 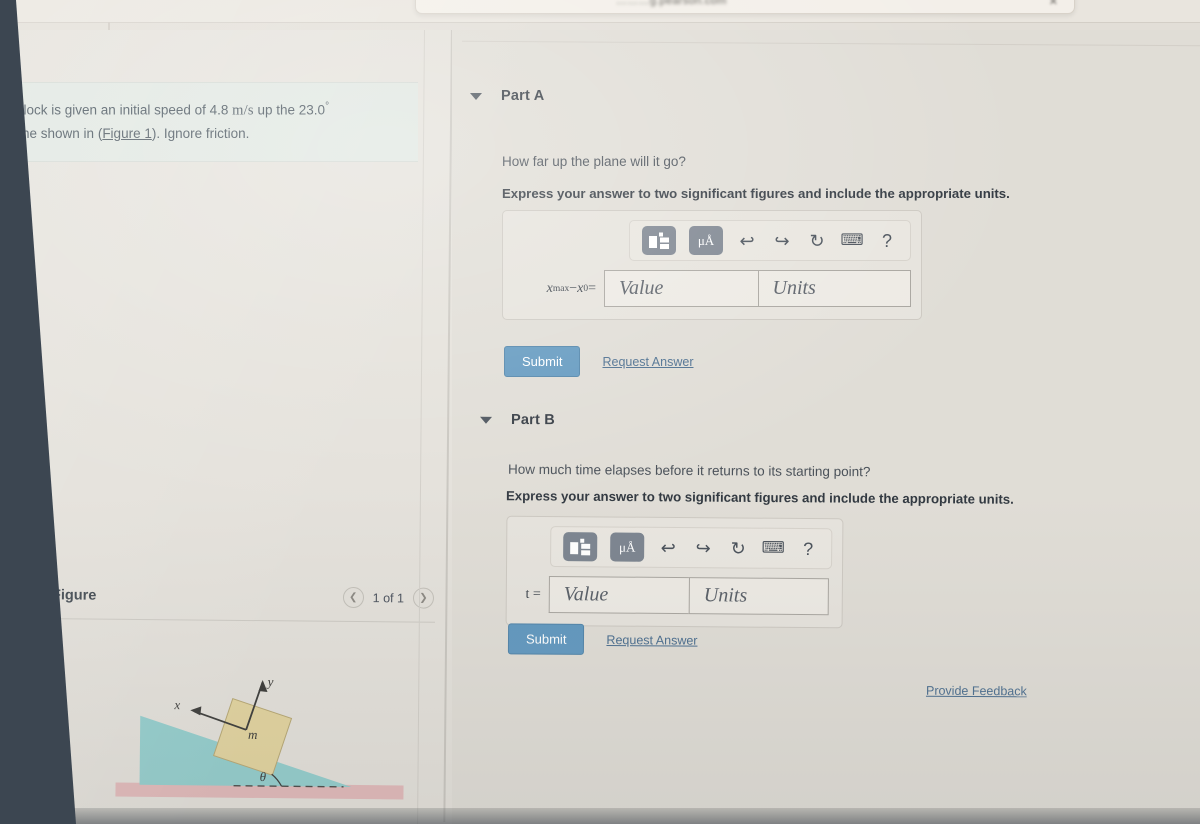 What do you see at coordinates (243, 596) in the screenshot?
I see `figure-header: Figure ❮ 1 of 1 ❯` at bounding box center [243, 596].